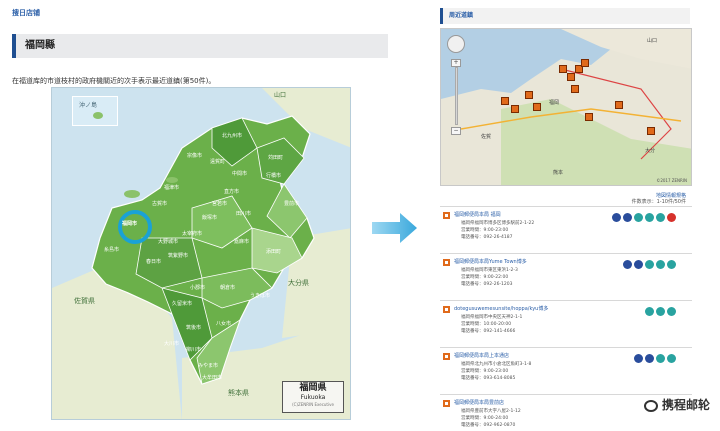 The height and width of the screenshot is (431, 720). What do you see at coordinates (212, 377) in the screenshot?
I see `city-label: 大牟田市` at bounding box center [212, 377].